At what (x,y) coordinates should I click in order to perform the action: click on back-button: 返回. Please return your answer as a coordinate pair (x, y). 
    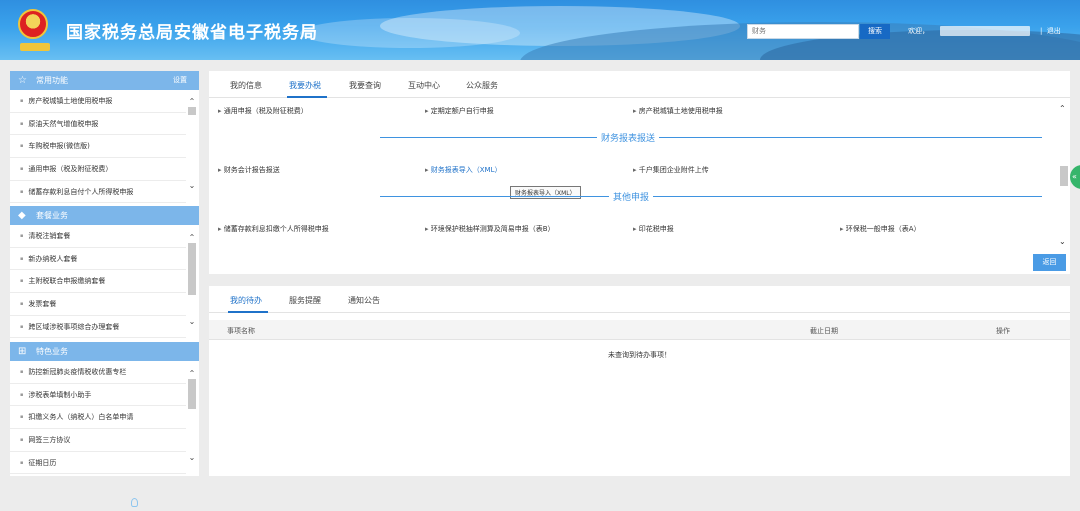
    Looking at the image, I should click on (1049, 262).